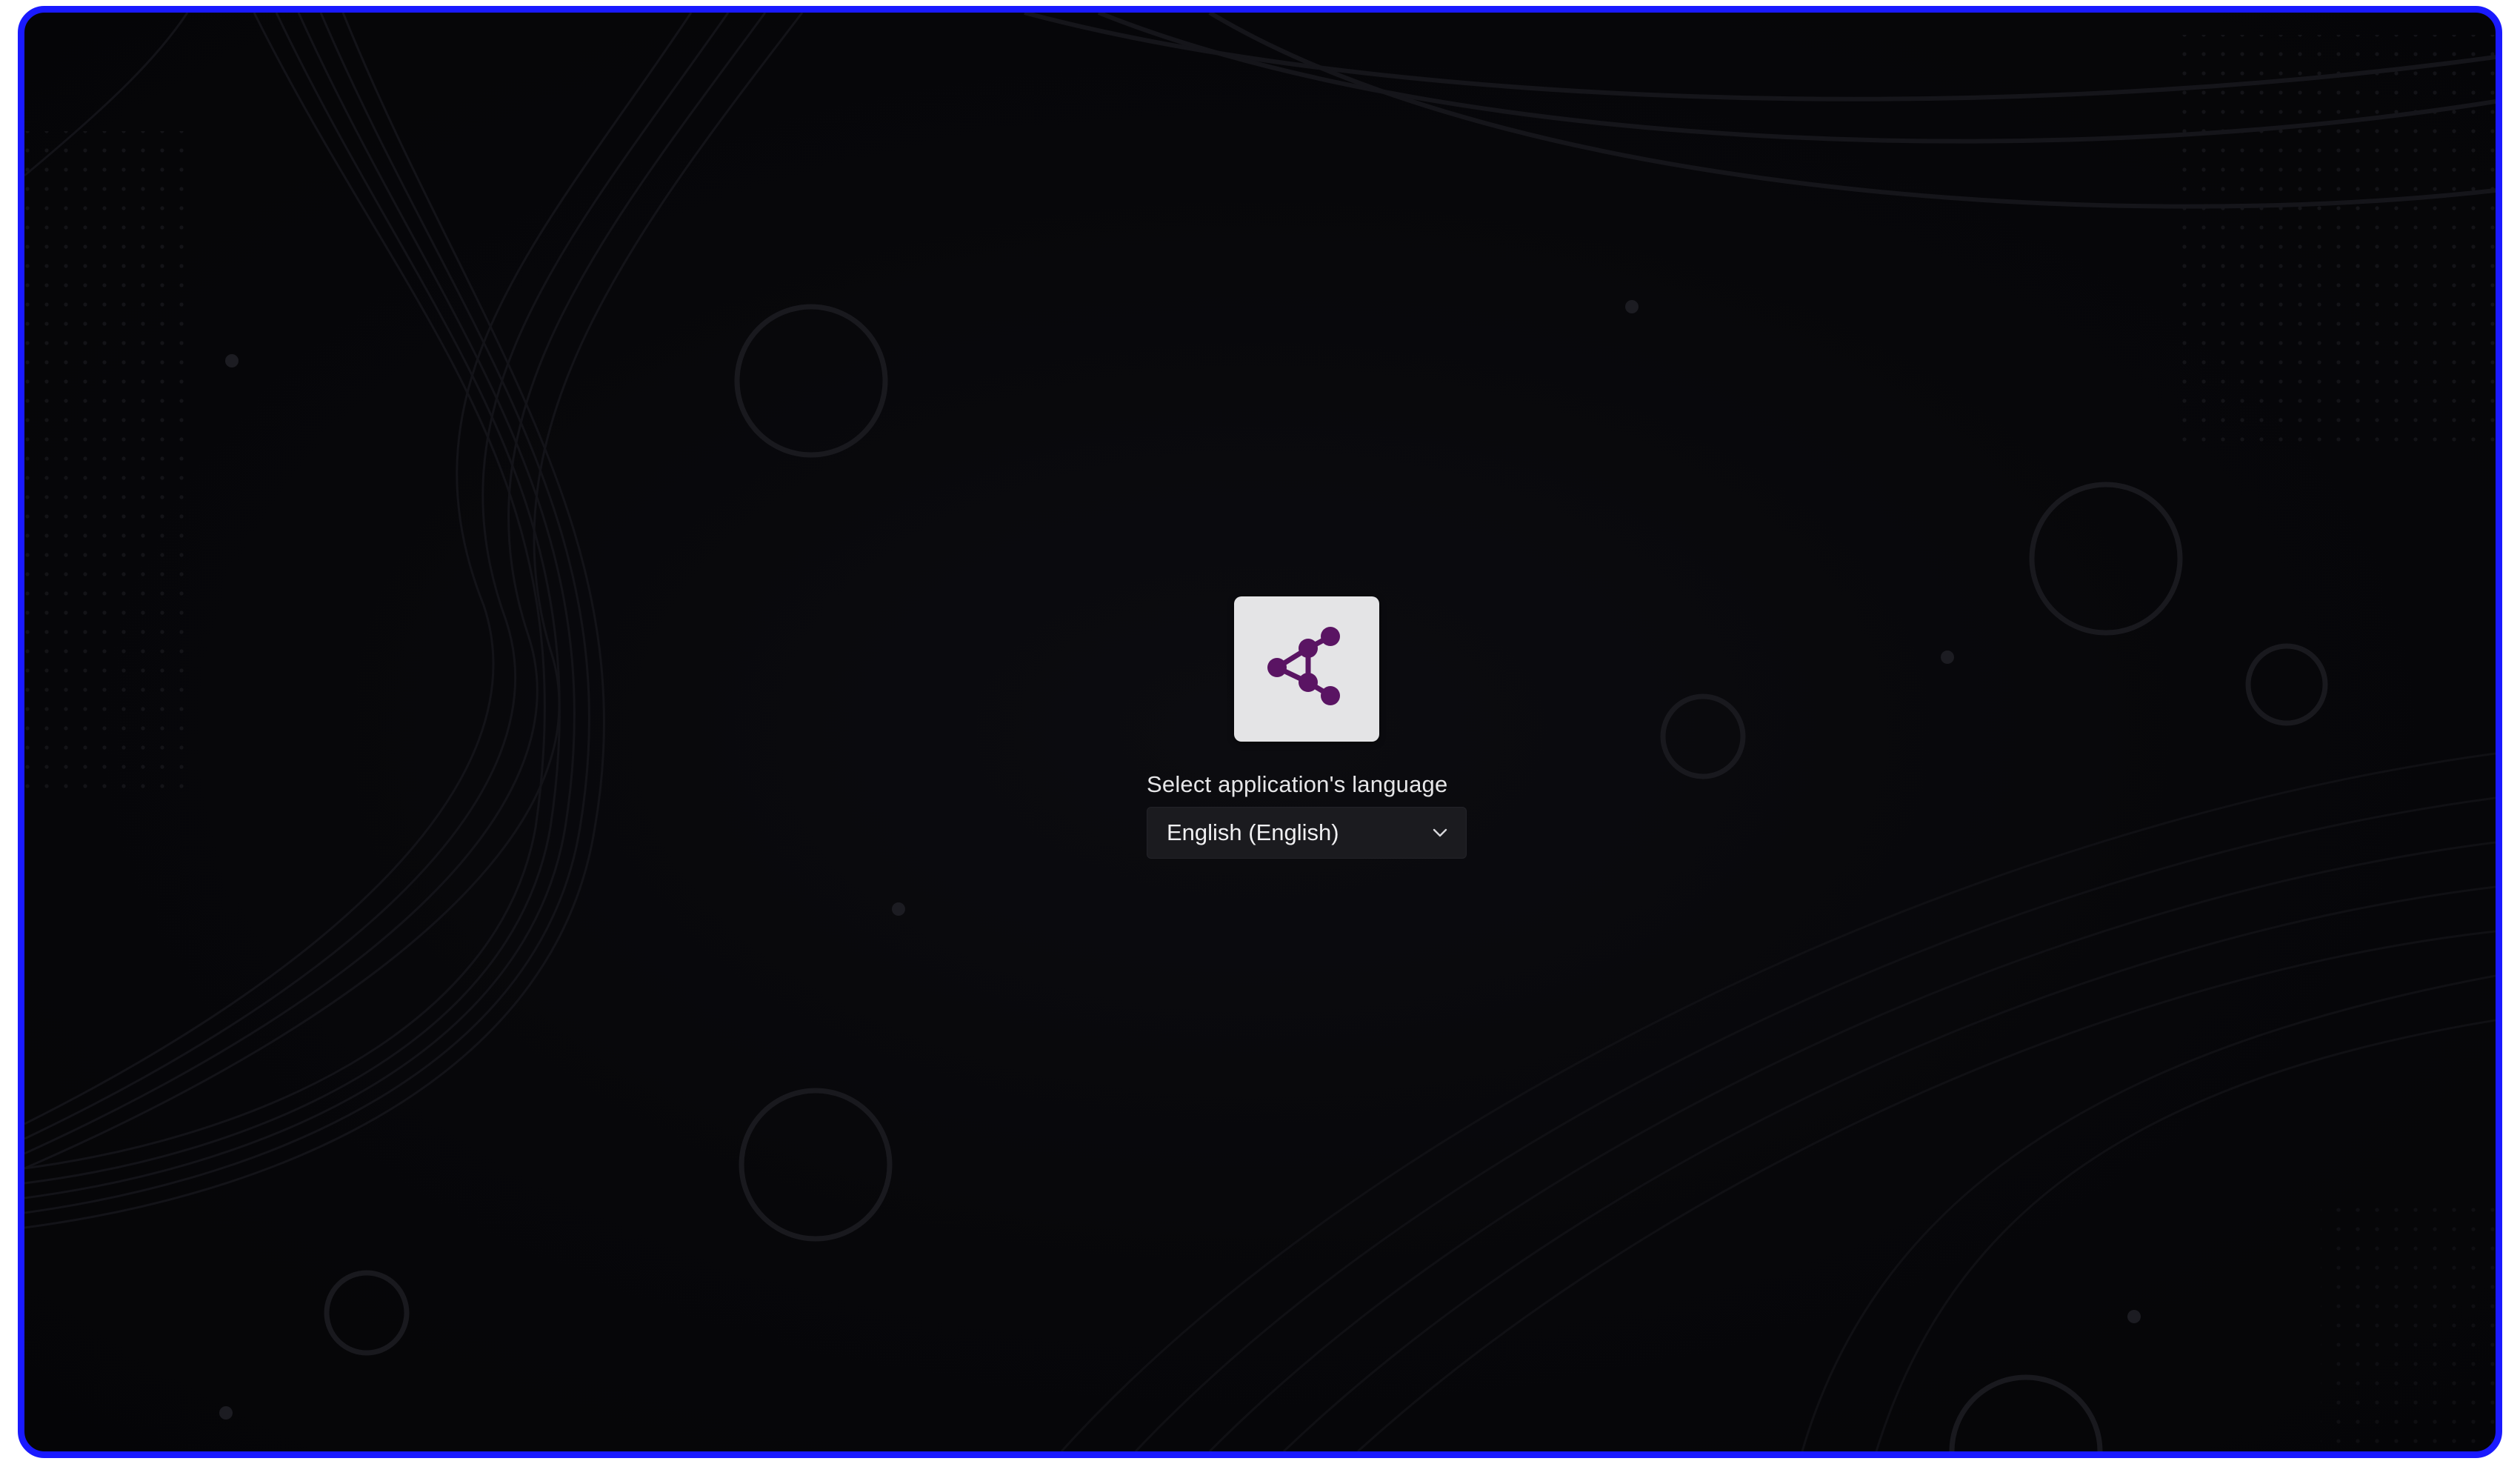 Image resolution: width=2520 pixels, height=1464 pixels. I want to click on app-logo, so click(1306, 669).